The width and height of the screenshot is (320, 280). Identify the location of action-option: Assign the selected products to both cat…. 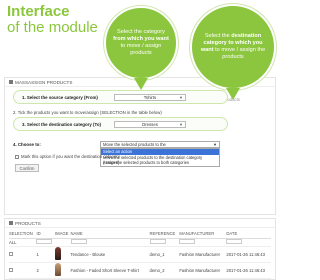
(160, 163).